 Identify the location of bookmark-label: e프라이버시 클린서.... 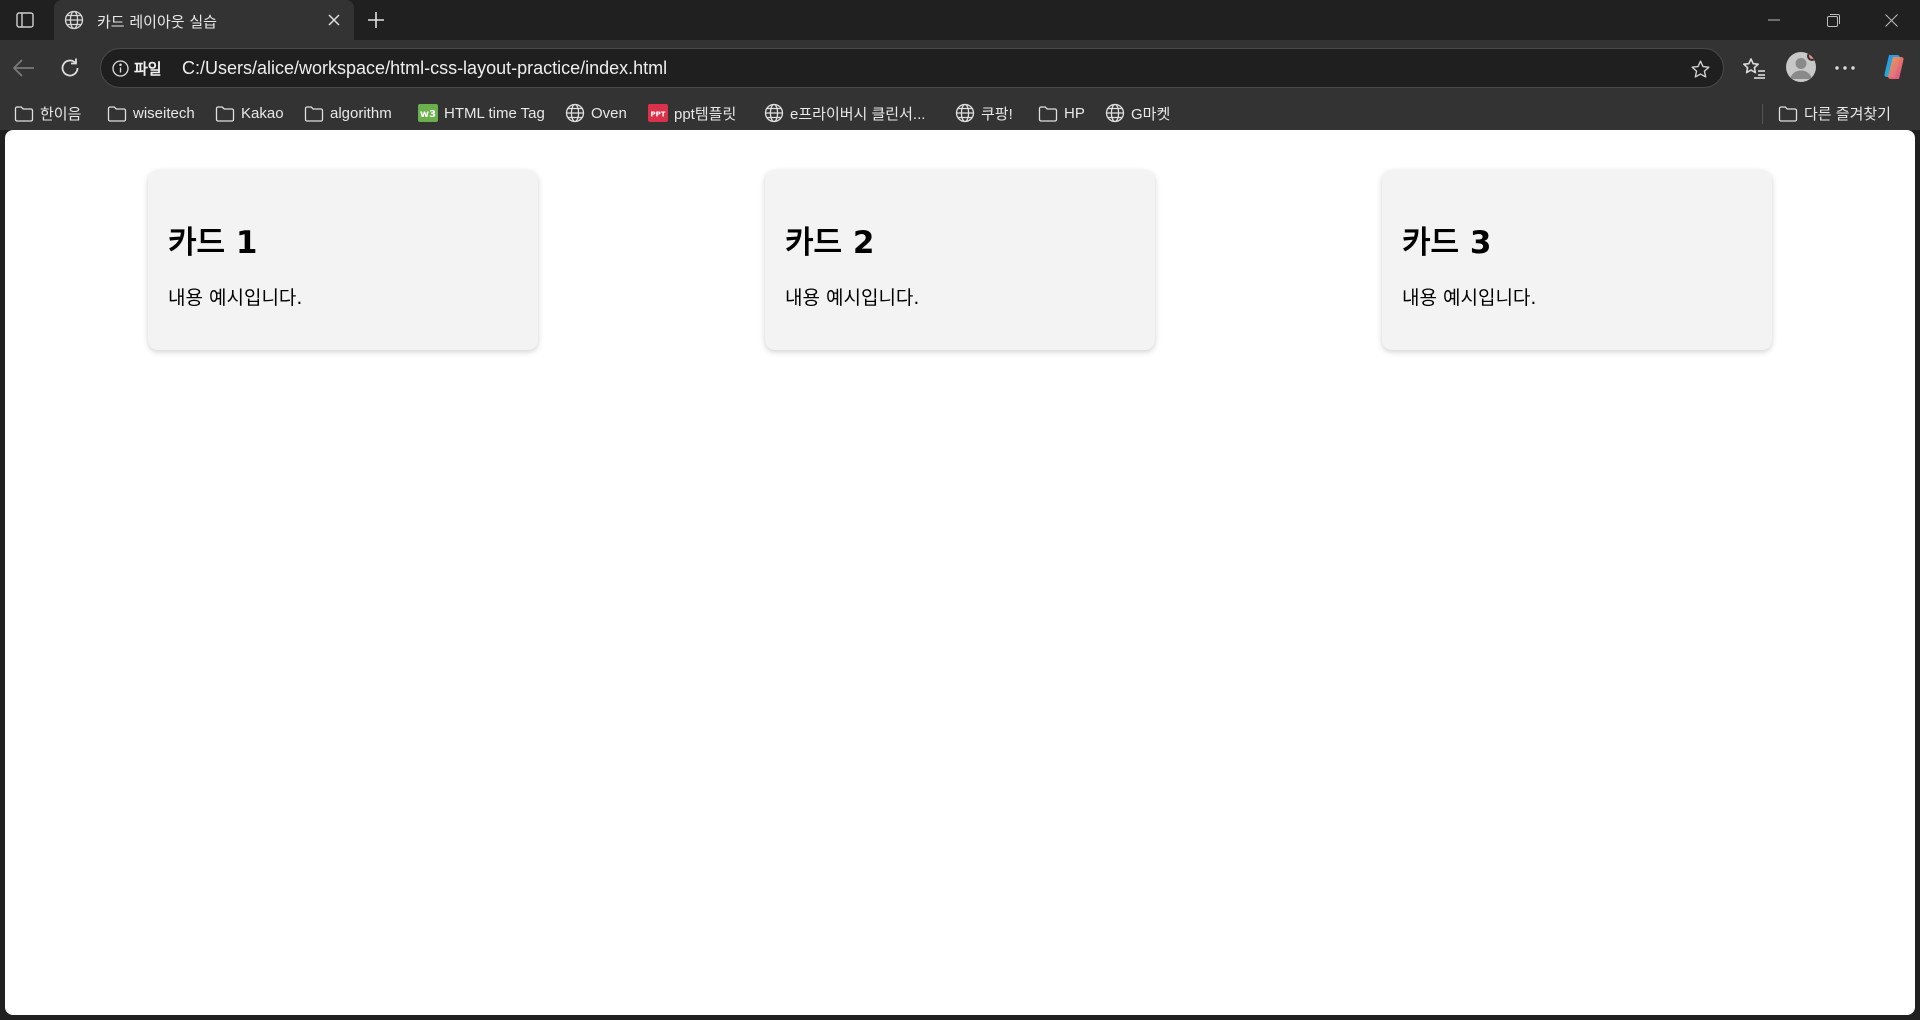
(858, 114).